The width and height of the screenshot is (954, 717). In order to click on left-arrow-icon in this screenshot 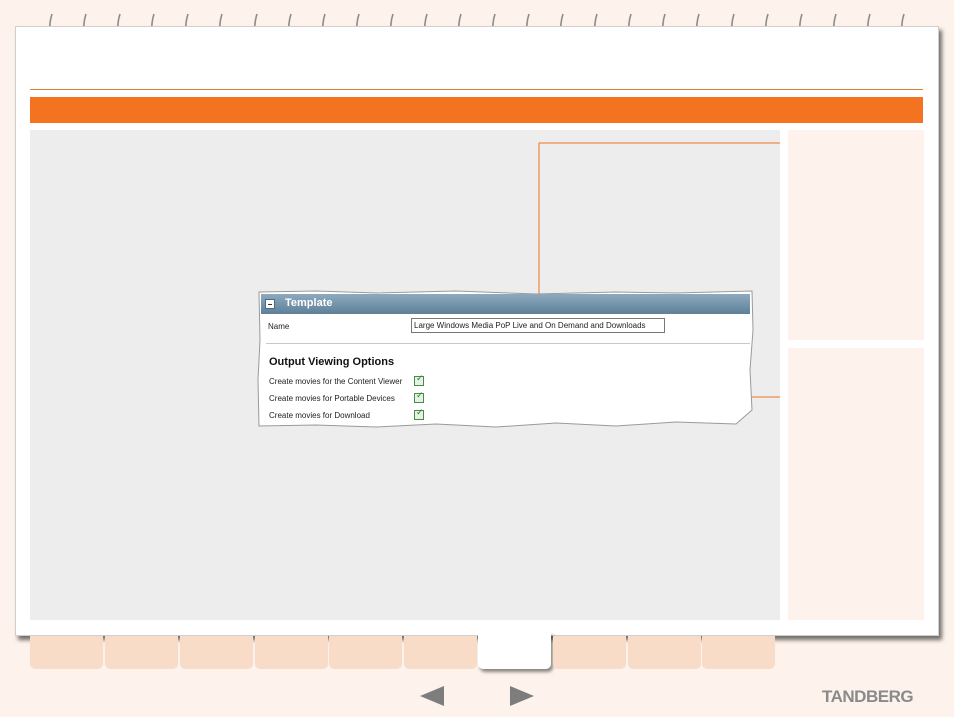, I will do `click(432, 696)`.